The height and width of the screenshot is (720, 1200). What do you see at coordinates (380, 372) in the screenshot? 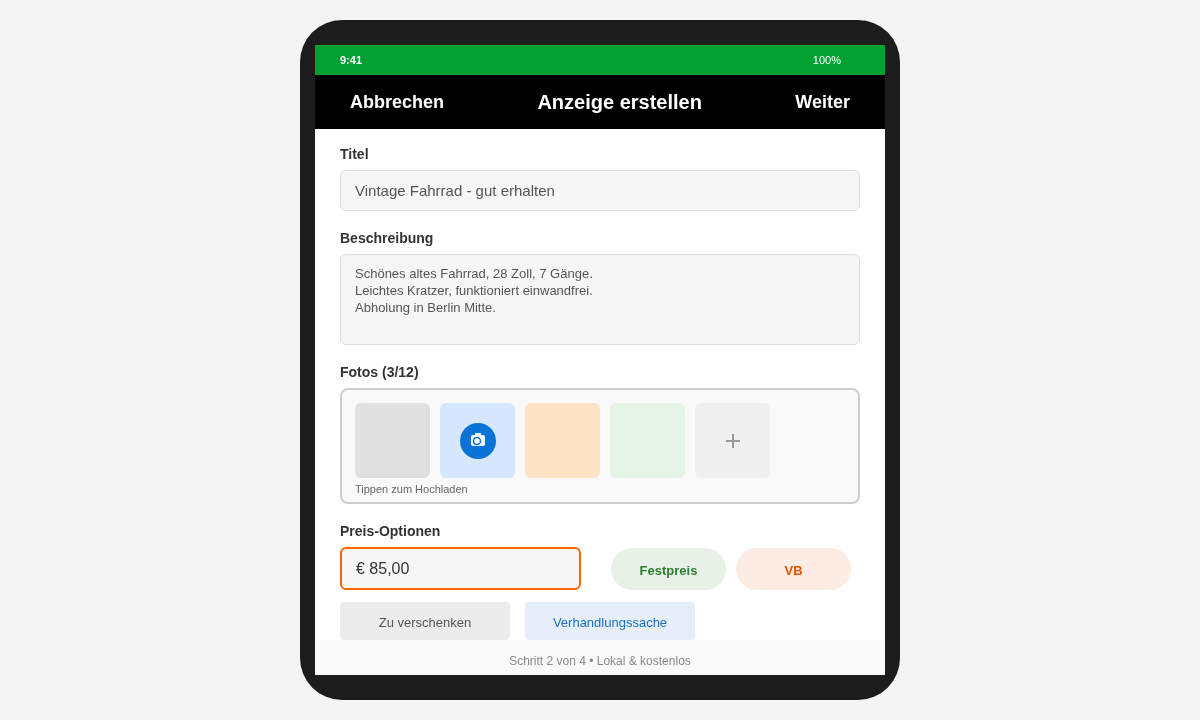
I see `field-label: Fotos (3/12)` at bounding box center [380, 372].